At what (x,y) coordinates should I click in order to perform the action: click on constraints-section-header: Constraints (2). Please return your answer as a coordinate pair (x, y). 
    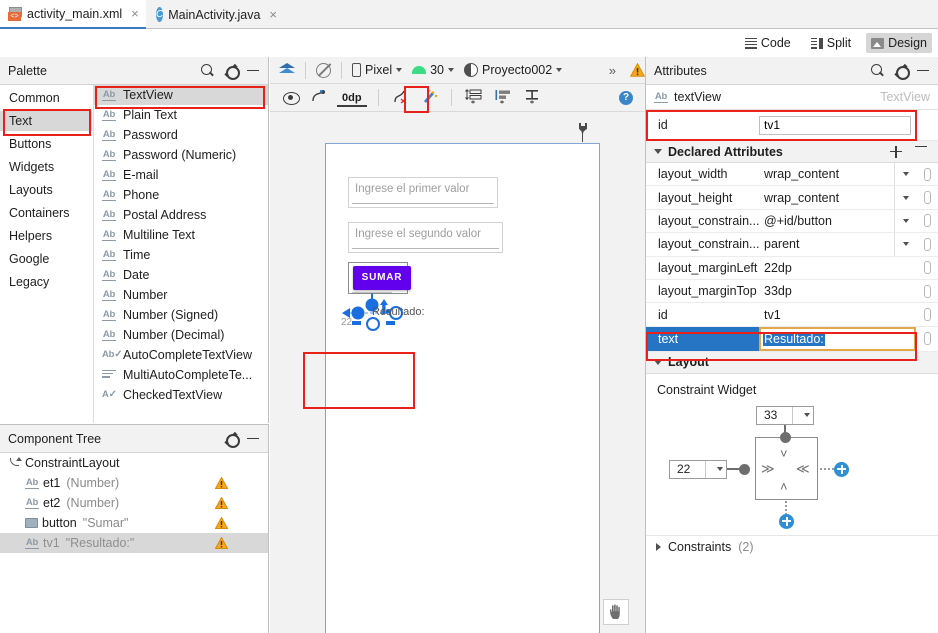
    Looking at the image, I should click on (792, 546).